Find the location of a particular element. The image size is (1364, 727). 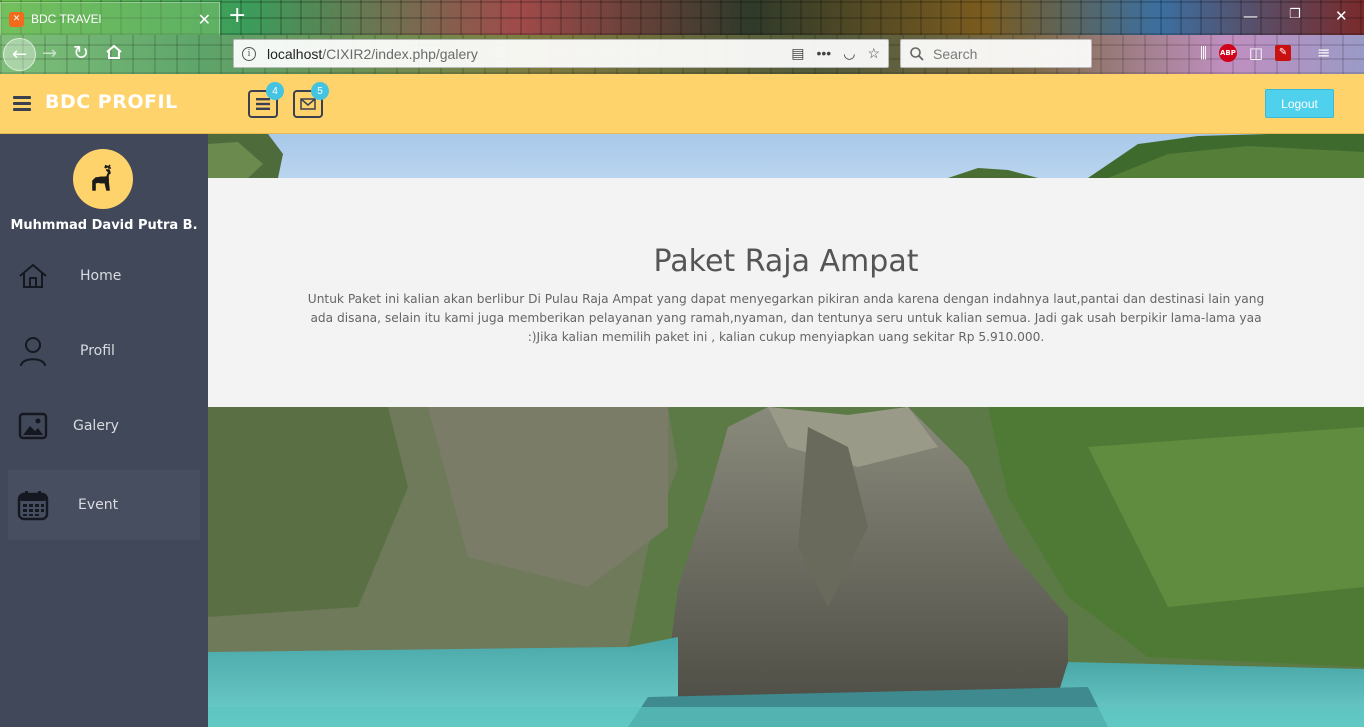

list-icon is located at coordinates (263, 104).